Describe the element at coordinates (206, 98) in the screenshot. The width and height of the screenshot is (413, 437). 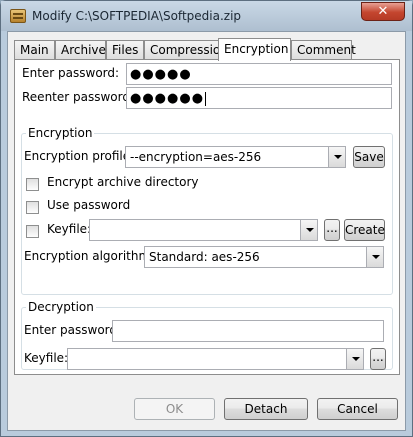
I see `text-caret` at that location.